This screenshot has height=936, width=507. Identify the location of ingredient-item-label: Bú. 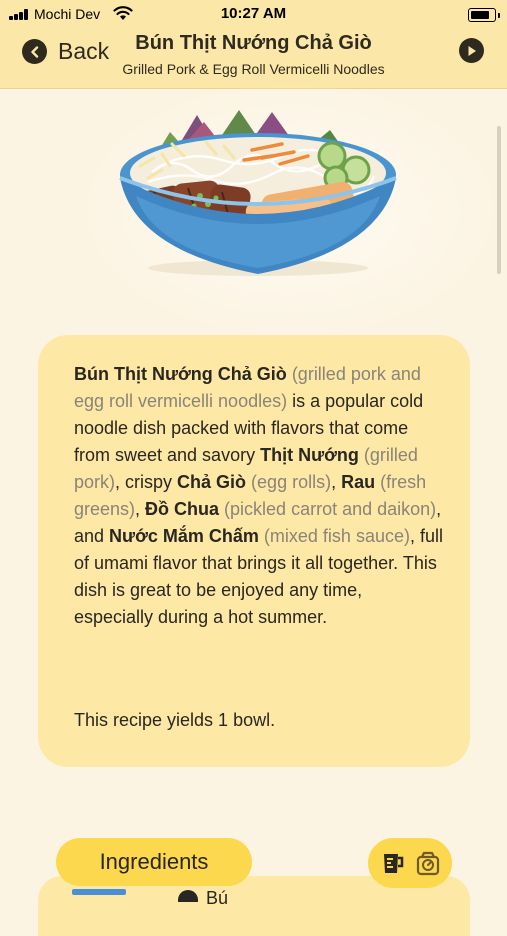
(217, 898).